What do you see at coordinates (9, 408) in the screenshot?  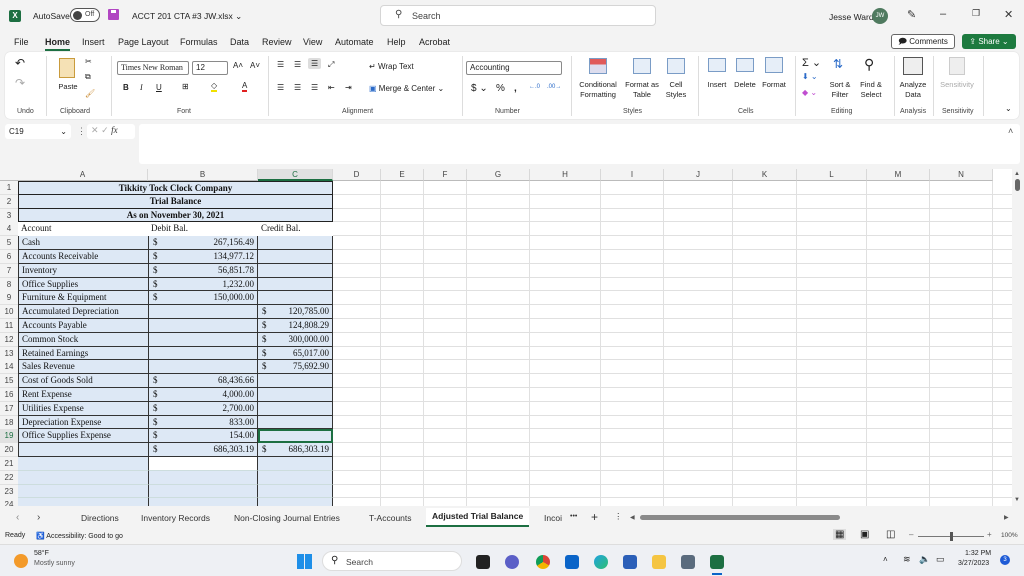 I see `row-header-17: 17` at bounding box center [9, 408].